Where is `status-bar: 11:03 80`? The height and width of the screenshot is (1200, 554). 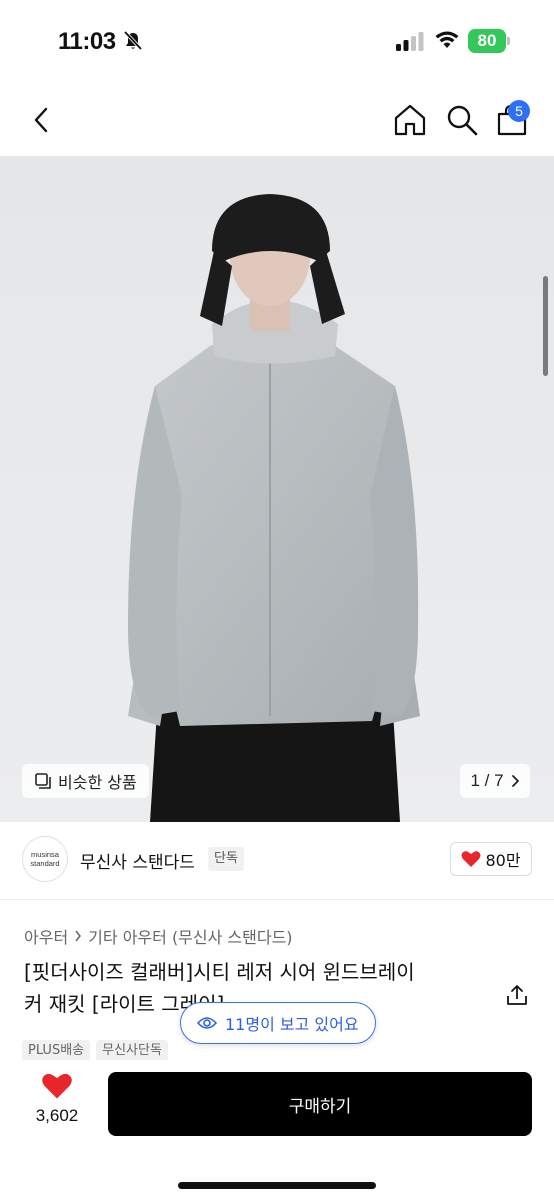
status-bar: 11:03 80 is located at coordinates (277, 42).